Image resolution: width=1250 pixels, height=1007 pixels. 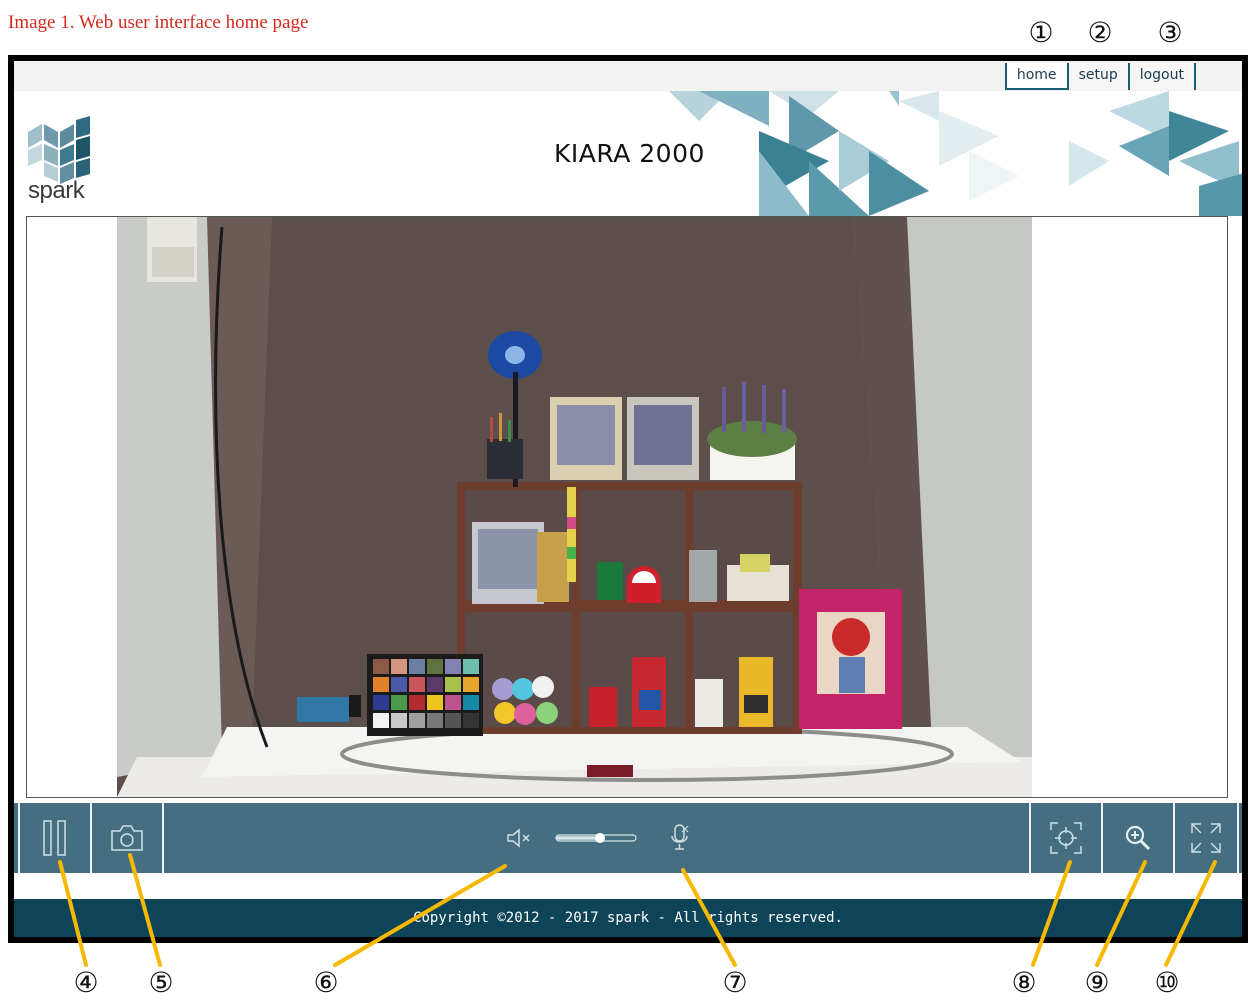 I want to click on volume-slider-thumb, so click(x=600, y=838).